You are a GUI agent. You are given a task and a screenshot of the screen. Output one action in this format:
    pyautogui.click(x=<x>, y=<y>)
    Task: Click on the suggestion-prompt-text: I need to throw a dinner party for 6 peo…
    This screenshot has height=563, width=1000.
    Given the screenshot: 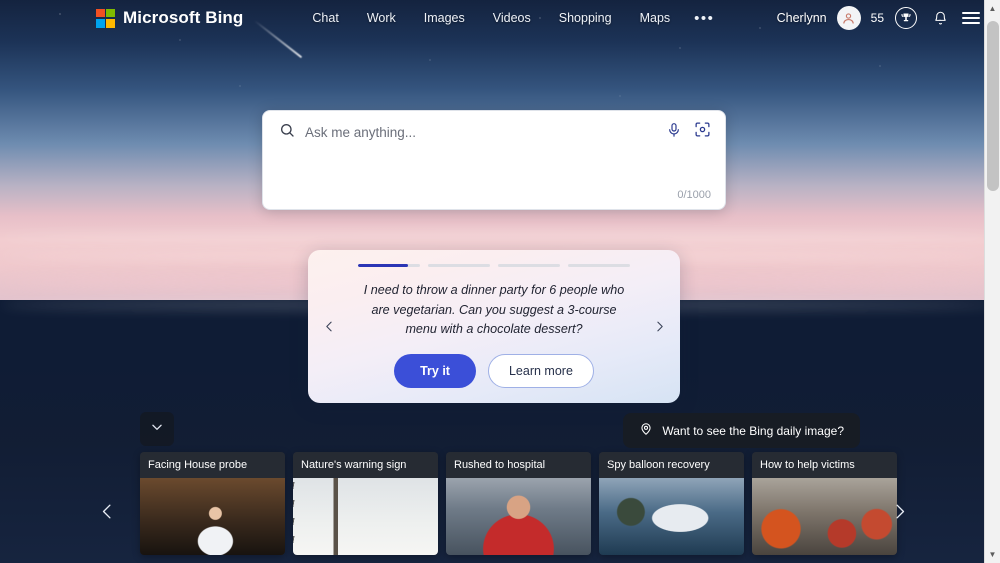 What is the action you would take?
    pyautogui.click(x=494, y=310)
    